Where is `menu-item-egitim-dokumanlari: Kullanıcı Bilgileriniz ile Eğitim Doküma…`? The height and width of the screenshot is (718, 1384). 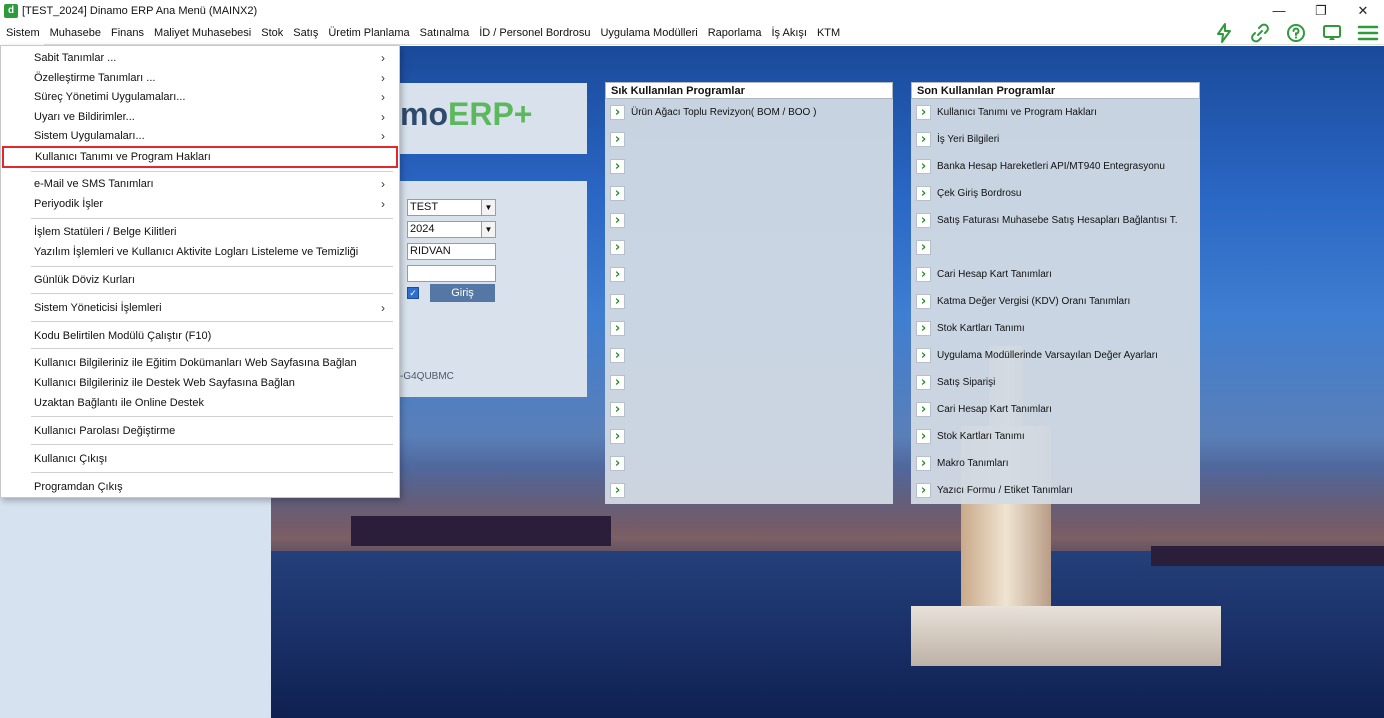
menu-item-egitim-dokumanlari: Kullanıcı Bilgileriniz ile Eğitim Doküma… is located at coordinates (200, 363).